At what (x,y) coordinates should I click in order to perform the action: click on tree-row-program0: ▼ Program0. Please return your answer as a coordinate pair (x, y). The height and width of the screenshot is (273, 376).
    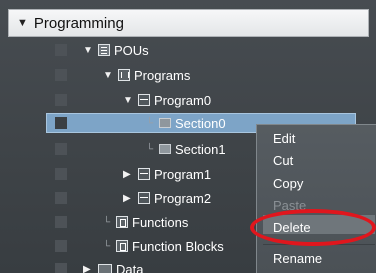
    Looking at the image, I should click on (188, 100).